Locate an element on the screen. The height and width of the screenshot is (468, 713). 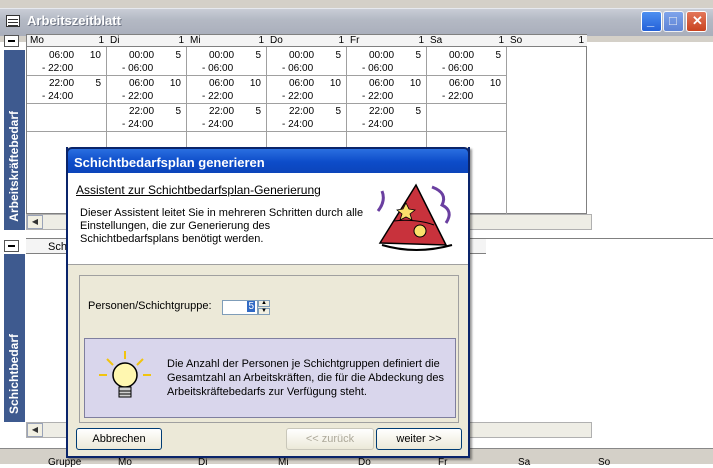
day-name: So is located at coordinates (516, 40).